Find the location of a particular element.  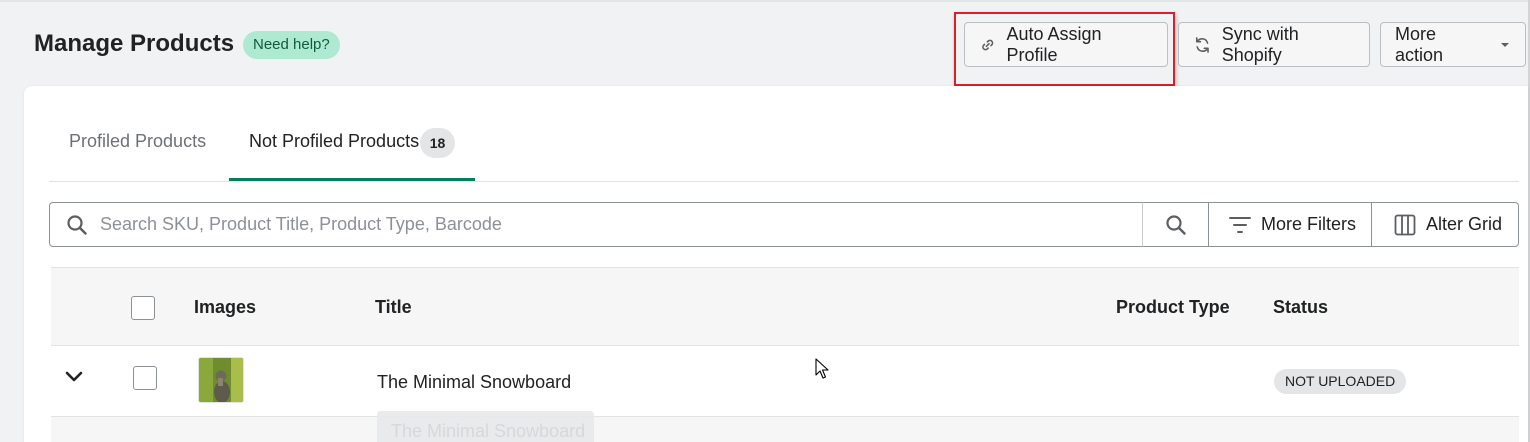

tab-profiled-products: Profiled Products is located at coordinates (137, 141).